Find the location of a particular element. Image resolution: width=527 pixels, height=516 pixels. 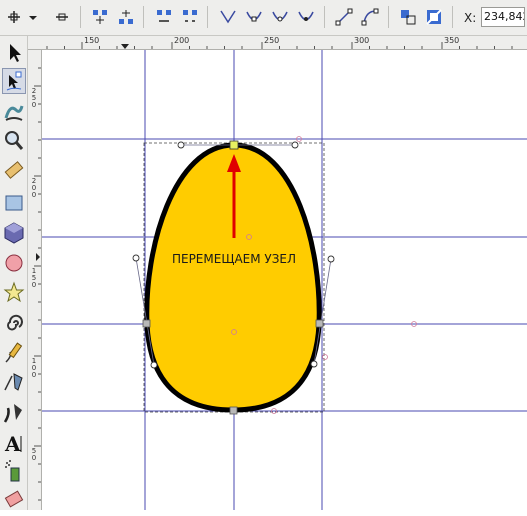

svg-text: A is located at coordinates (12, 444).